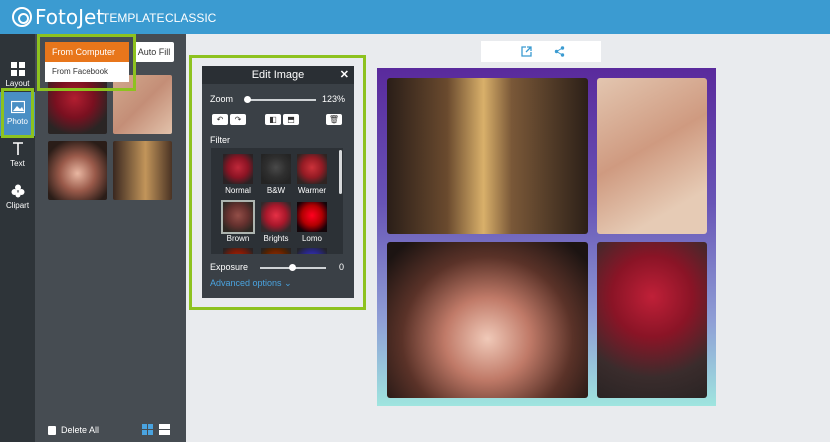 Image resolution: width=830 pixels, height=442 pixels. What do you see at coordinates (415, 17) in the screenshot?
I see `top-bar: FotoJet TEMPLATE CLASSIC` at bounding box center [415, 17].